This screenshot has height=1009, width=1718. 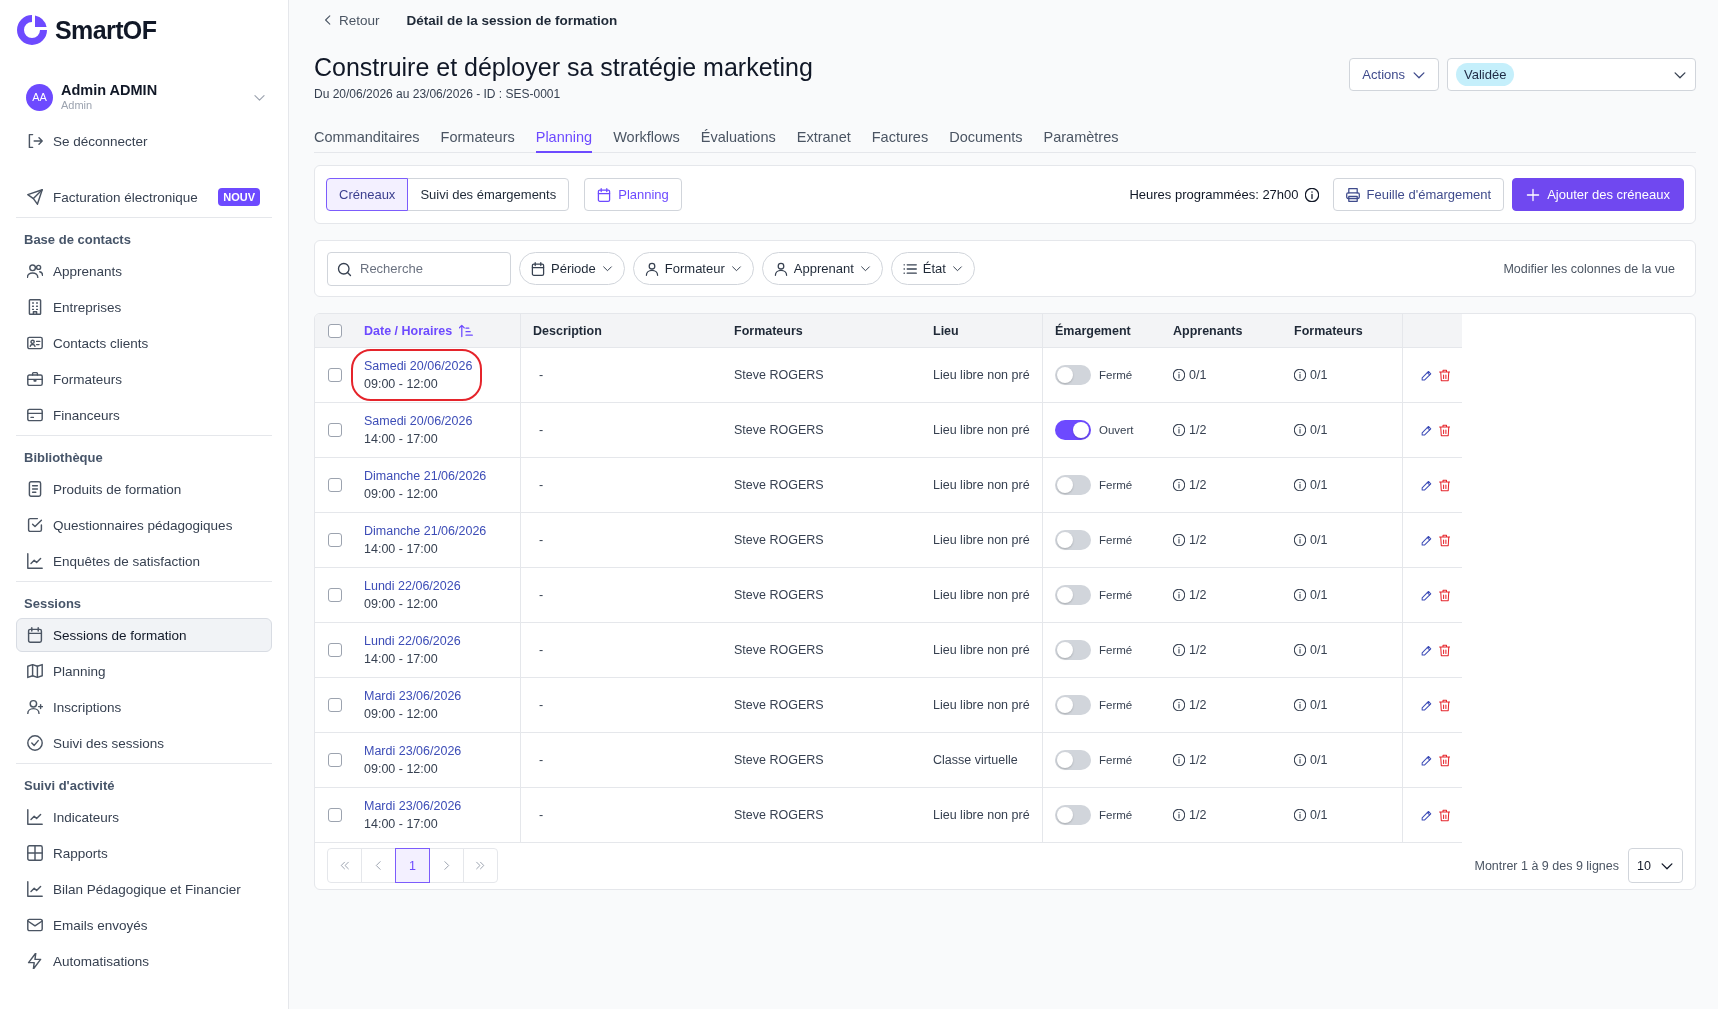 I want to click on page-button: 1, so click(x=412, y=865).